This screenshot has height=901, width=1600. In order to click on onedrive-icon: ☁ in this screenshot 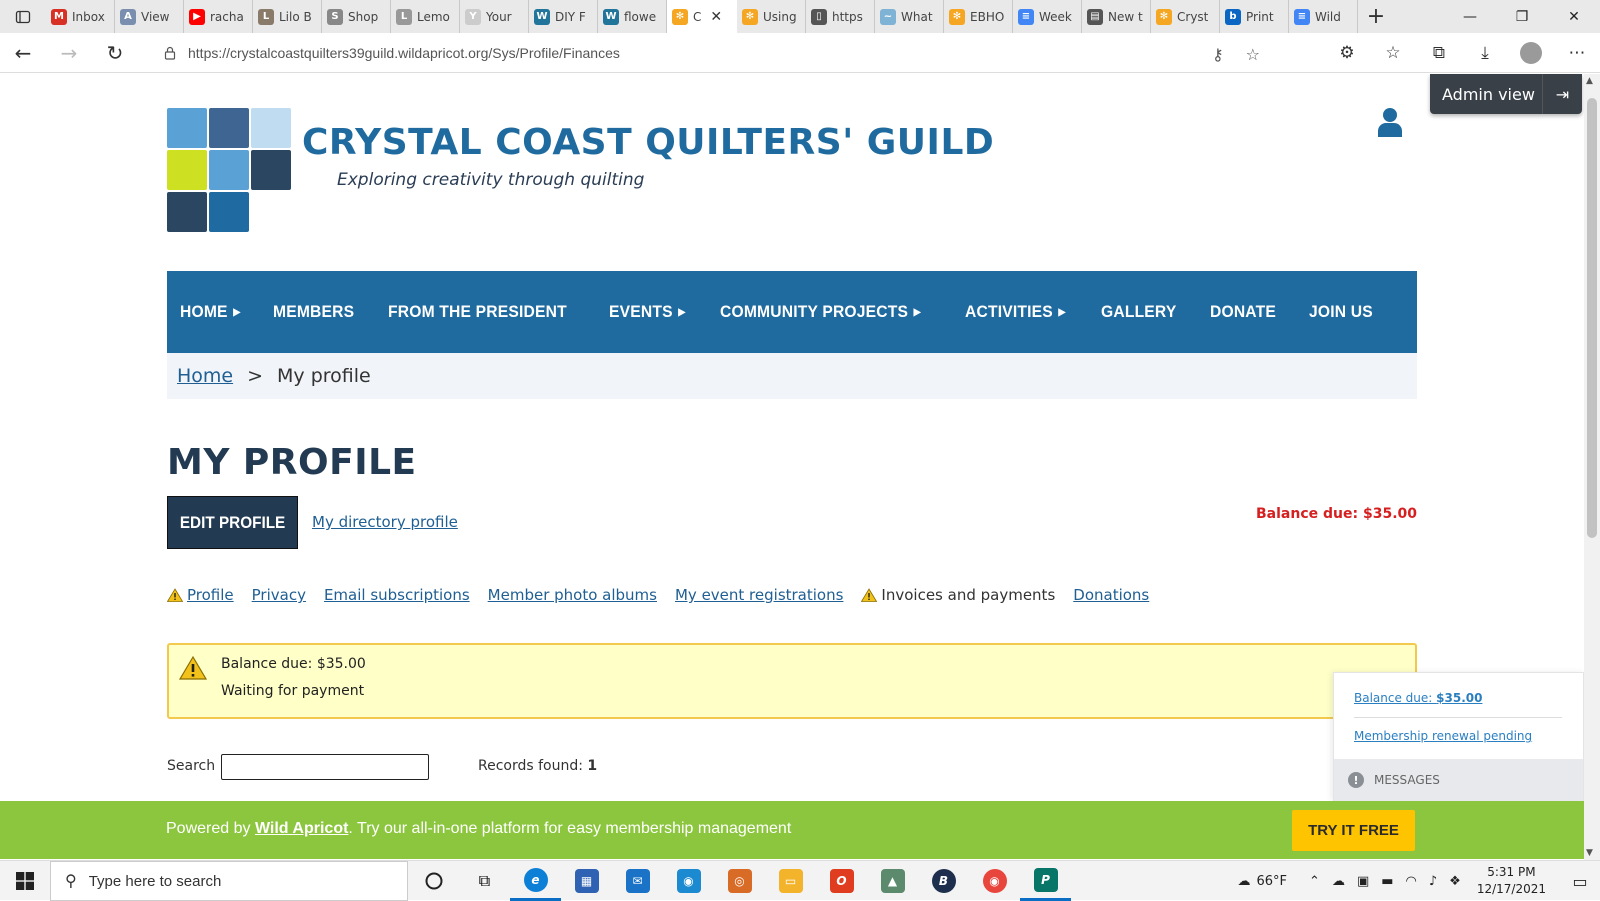, I will do `click(1338, 881)`.